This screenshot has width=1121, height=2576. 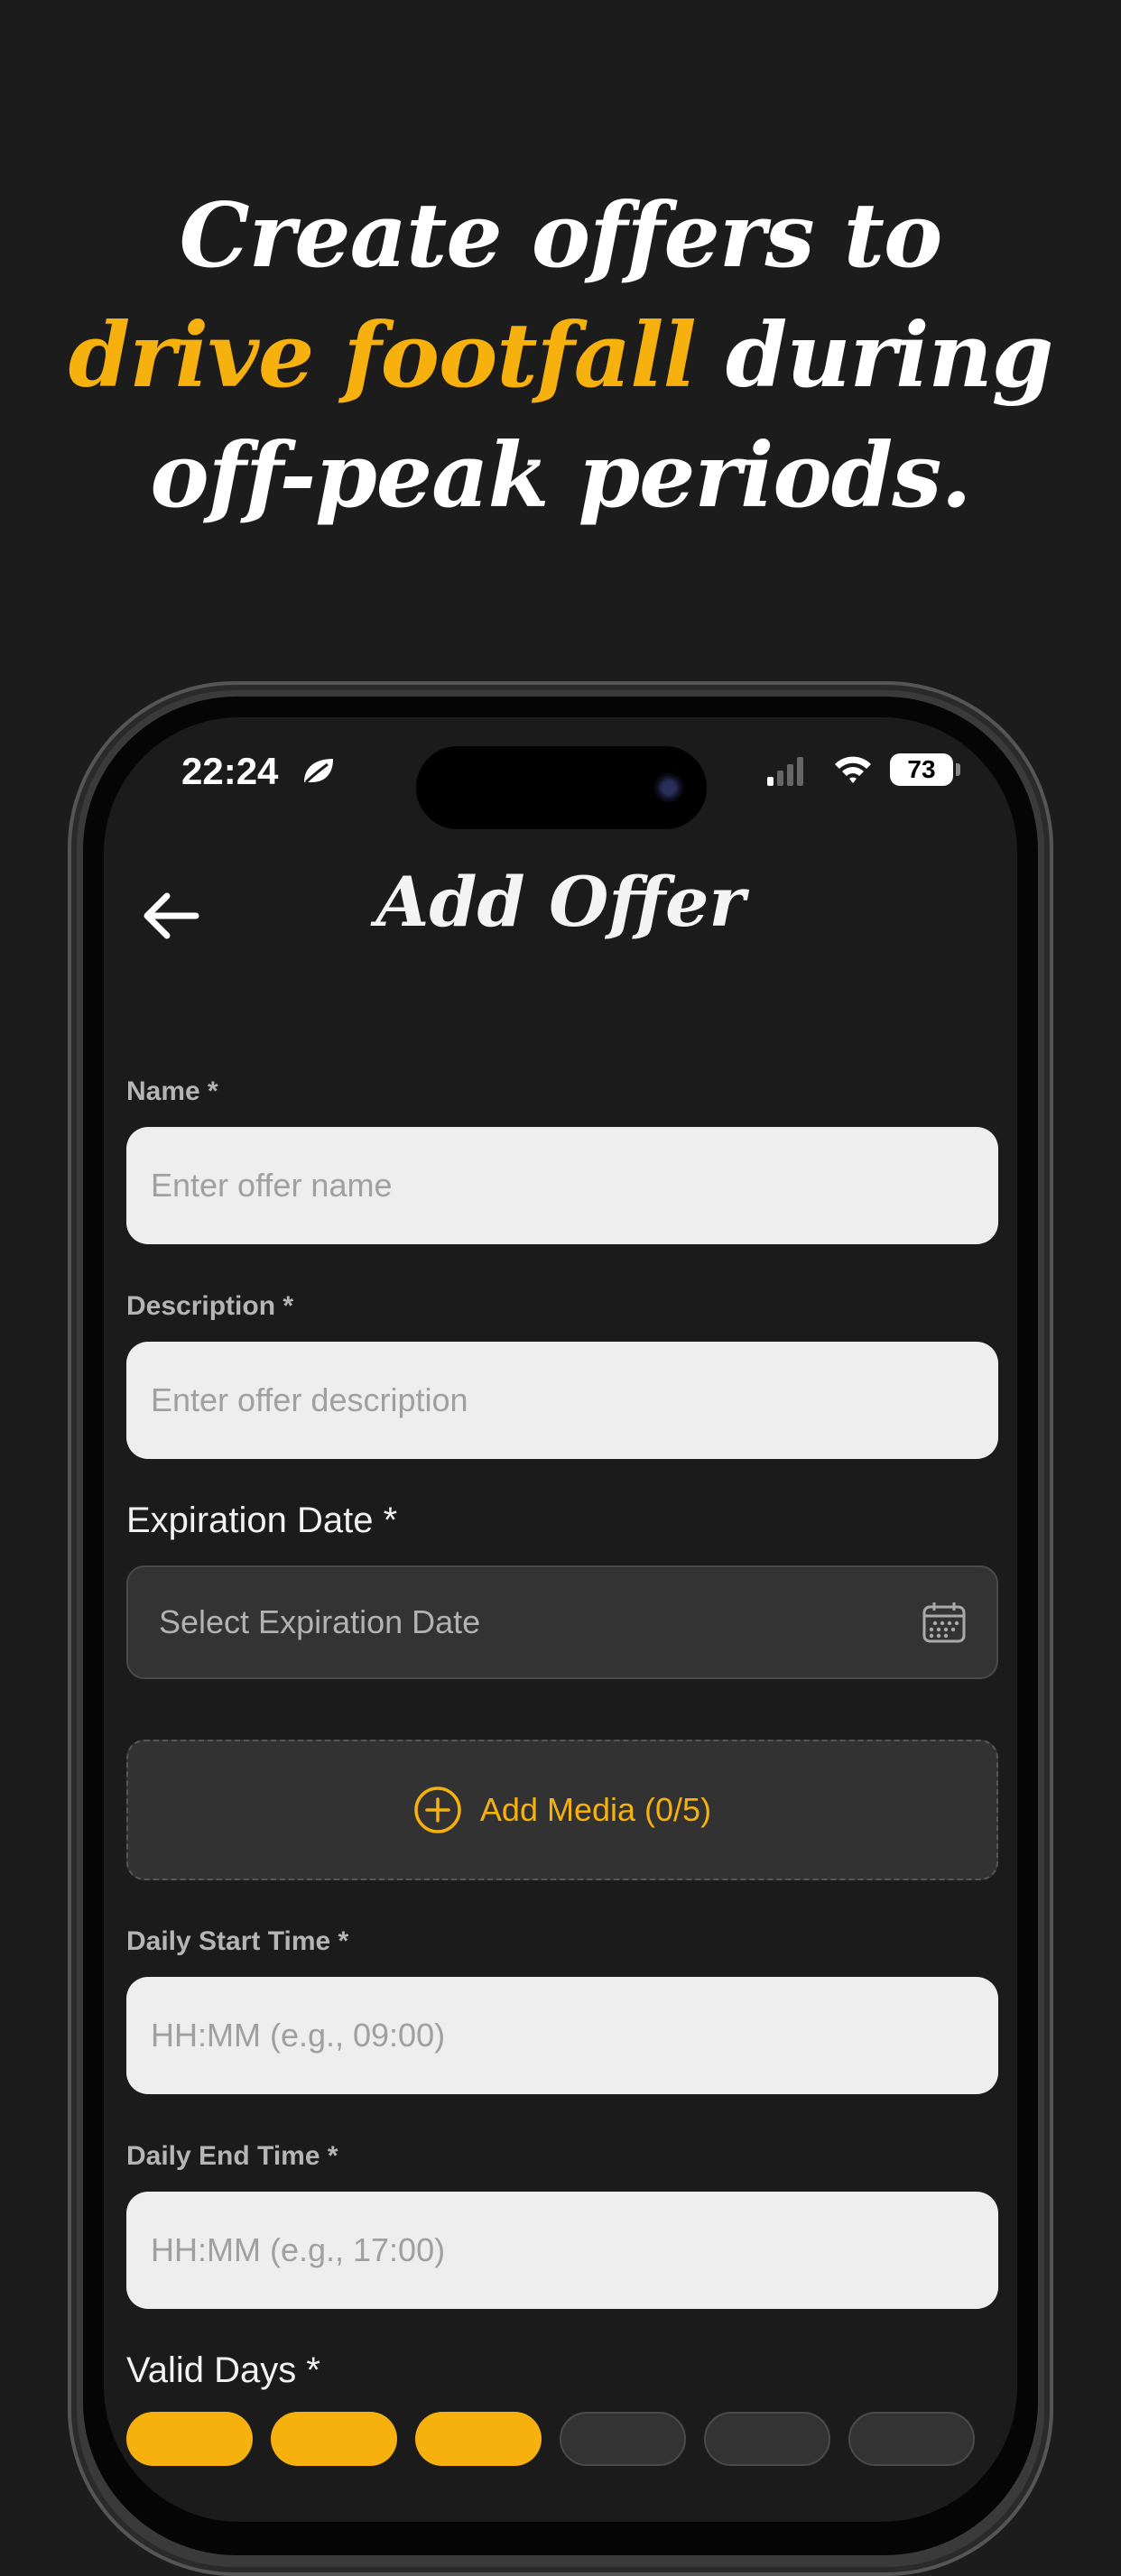 What do you see at coordinates (262, 1520) in the screenshot?
I see `expiration-date-label: Expiration Date *` at bounding box center [262, 1520].